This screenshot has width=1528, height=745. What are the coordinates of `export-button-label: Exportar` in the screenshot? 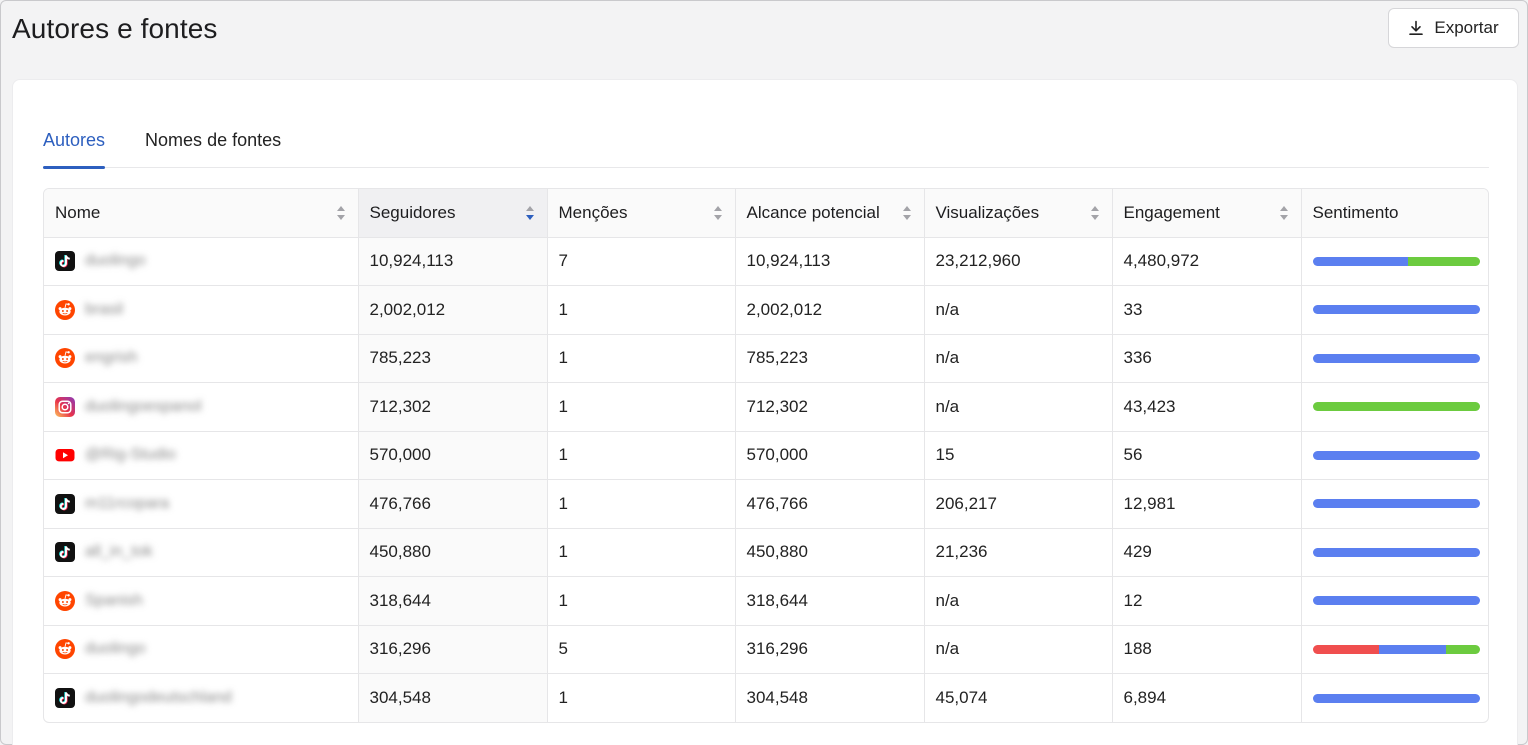 It's located at (1466, 27).